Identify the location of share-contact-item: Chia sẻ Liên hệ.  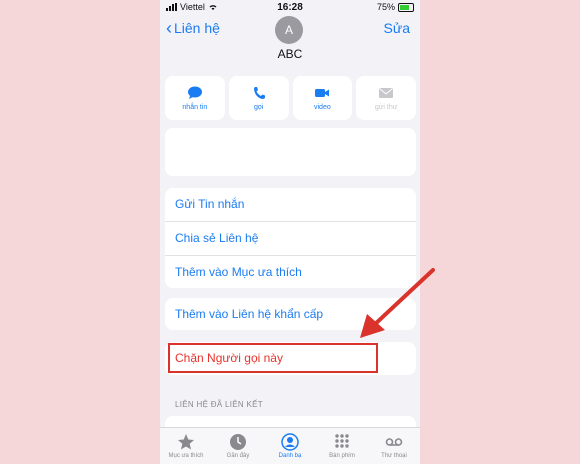
(290, 239).